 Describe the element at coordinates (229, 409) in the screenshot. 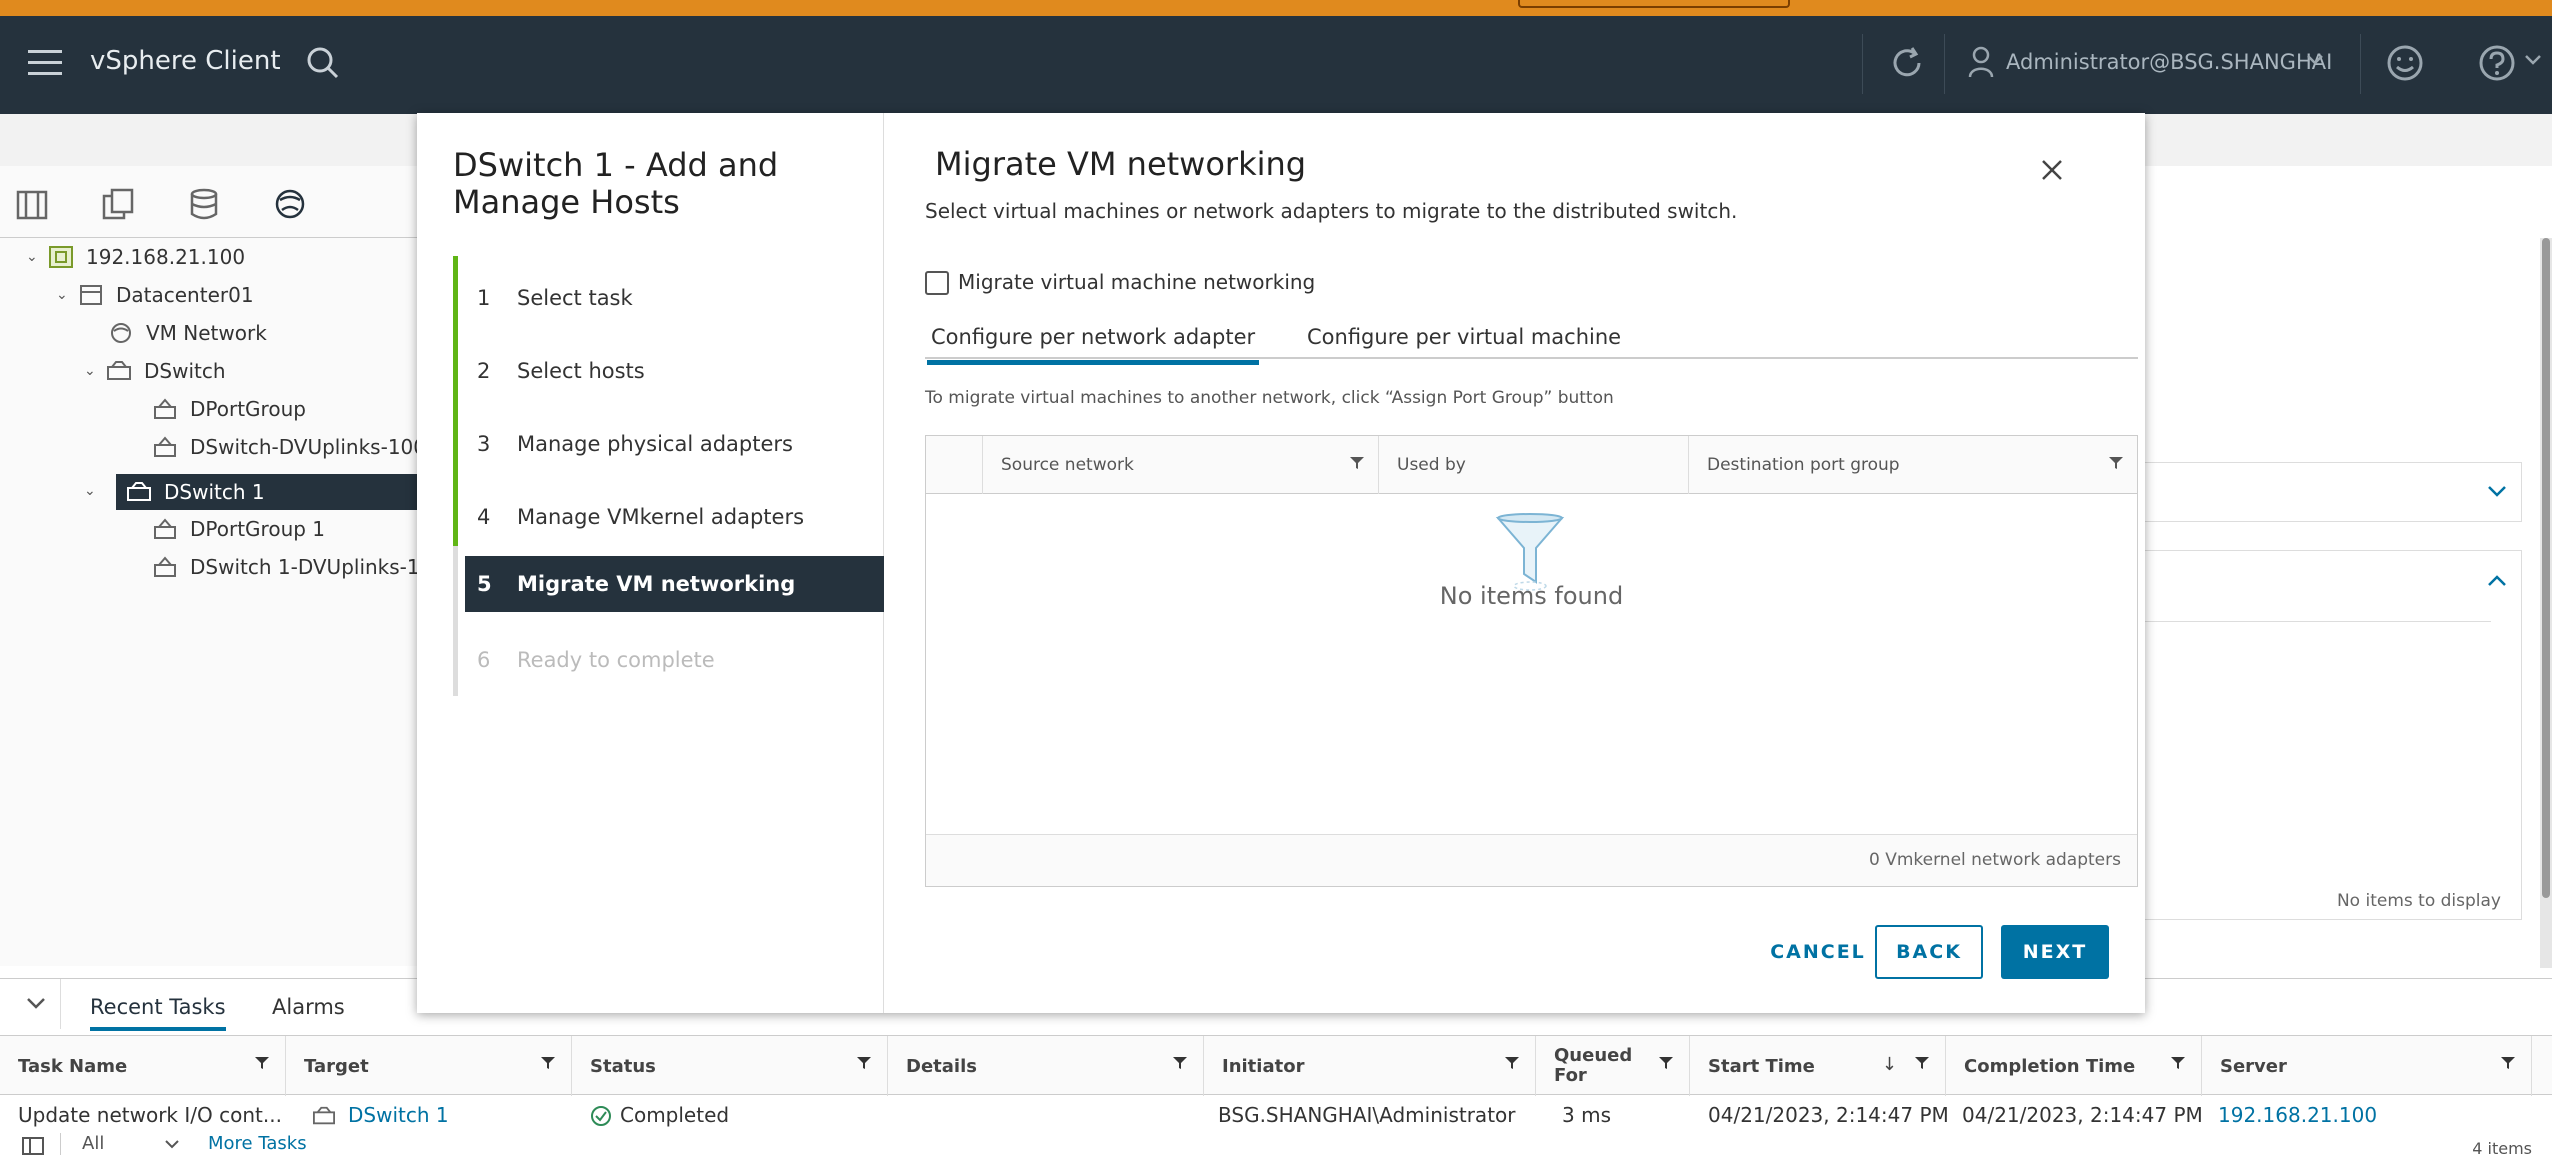

I see `tree-item-dportgroup: DPortGroup` at that location.